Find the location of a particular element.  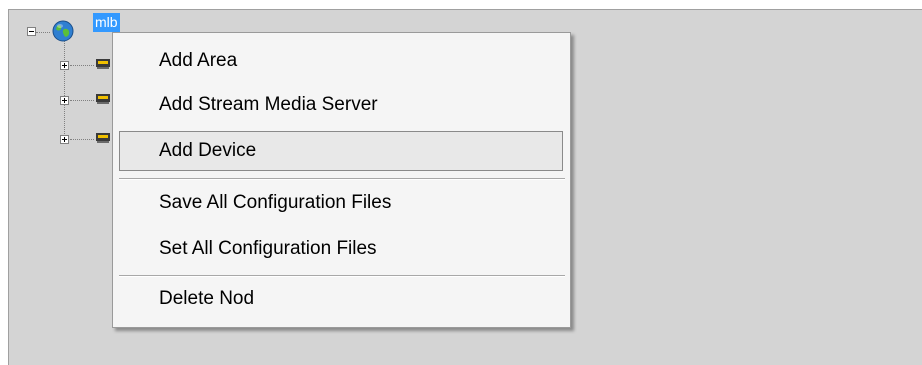

collapse-toggle is located at coordinates (31, 31).